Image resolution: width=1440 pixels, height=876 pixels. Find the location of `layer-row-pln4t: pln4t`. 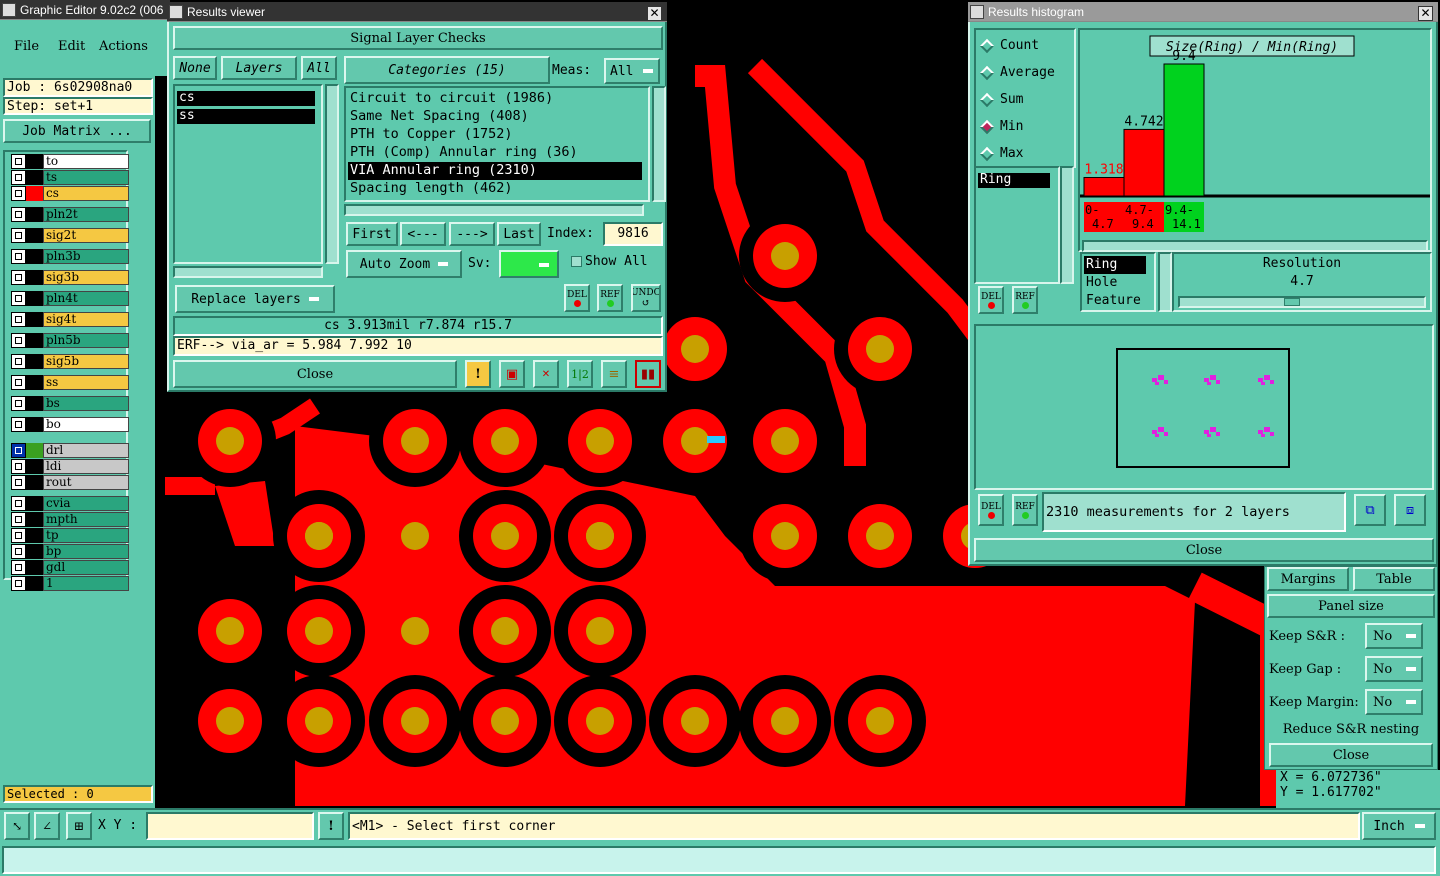

layer-row-pln4t: pln4t is located at coordinates (70, 298).